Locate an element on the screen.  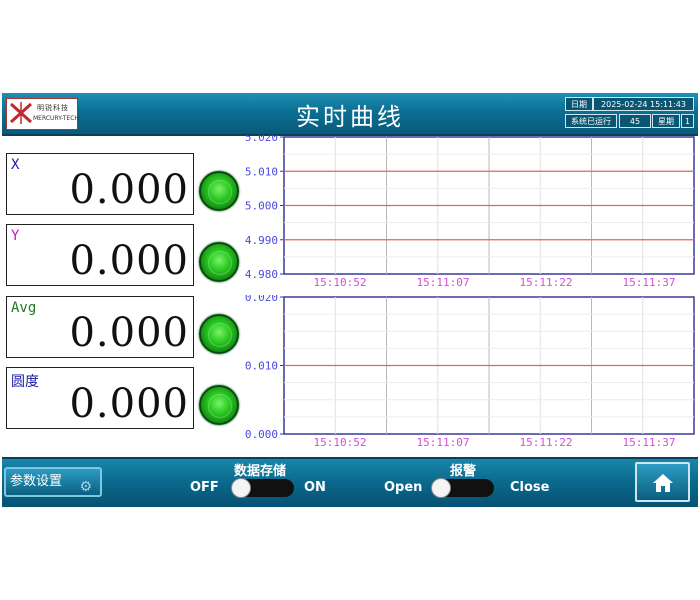
x-value-panel: X 0.000 is located at coordinates (100, 184).